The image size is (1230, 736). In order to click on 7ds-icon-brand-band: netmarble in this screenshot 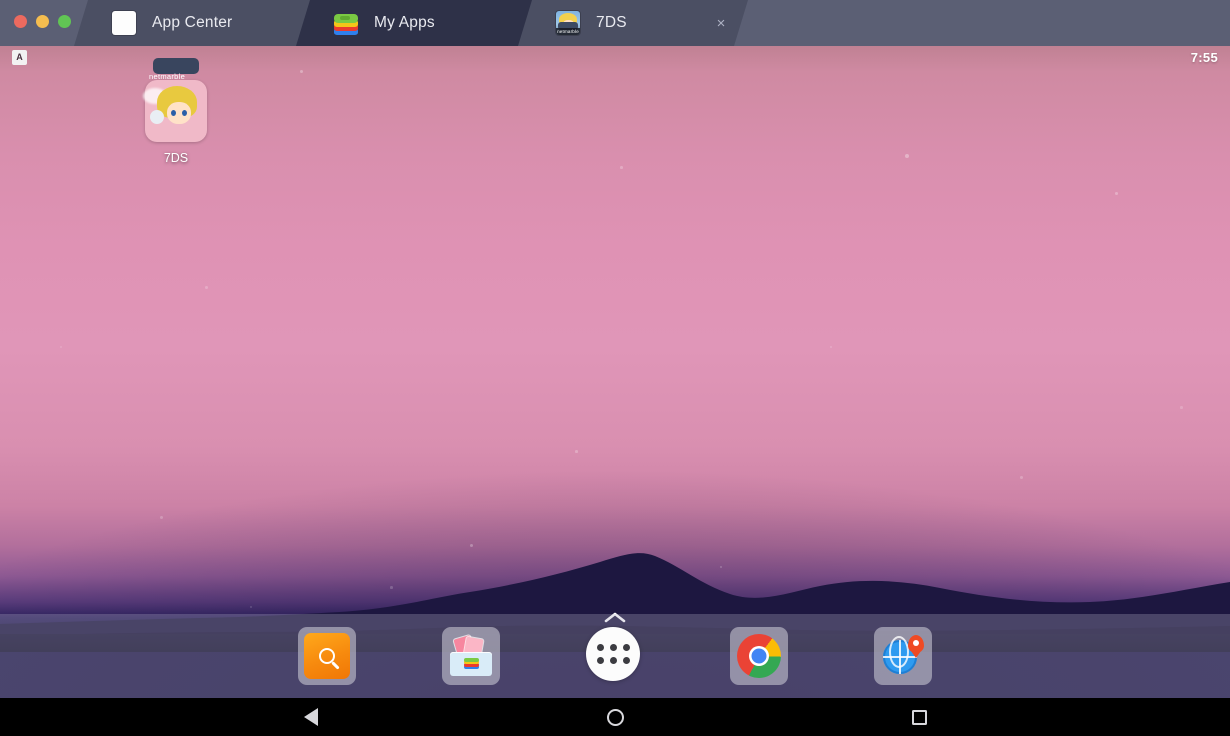, I will do `click(568, 31)`.